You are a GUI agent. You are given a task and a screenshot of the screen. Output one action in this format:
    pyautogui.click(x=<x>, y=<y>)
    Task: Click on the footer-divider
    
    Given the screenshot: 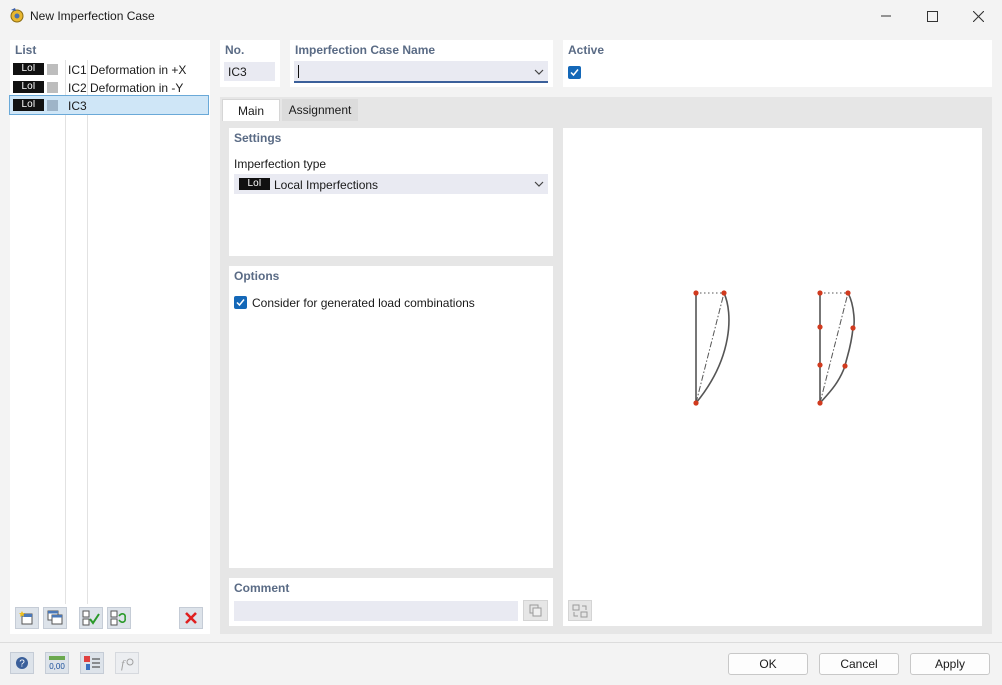 What is the action you would take?
    pyautogui.click(x=501, y=642)
    